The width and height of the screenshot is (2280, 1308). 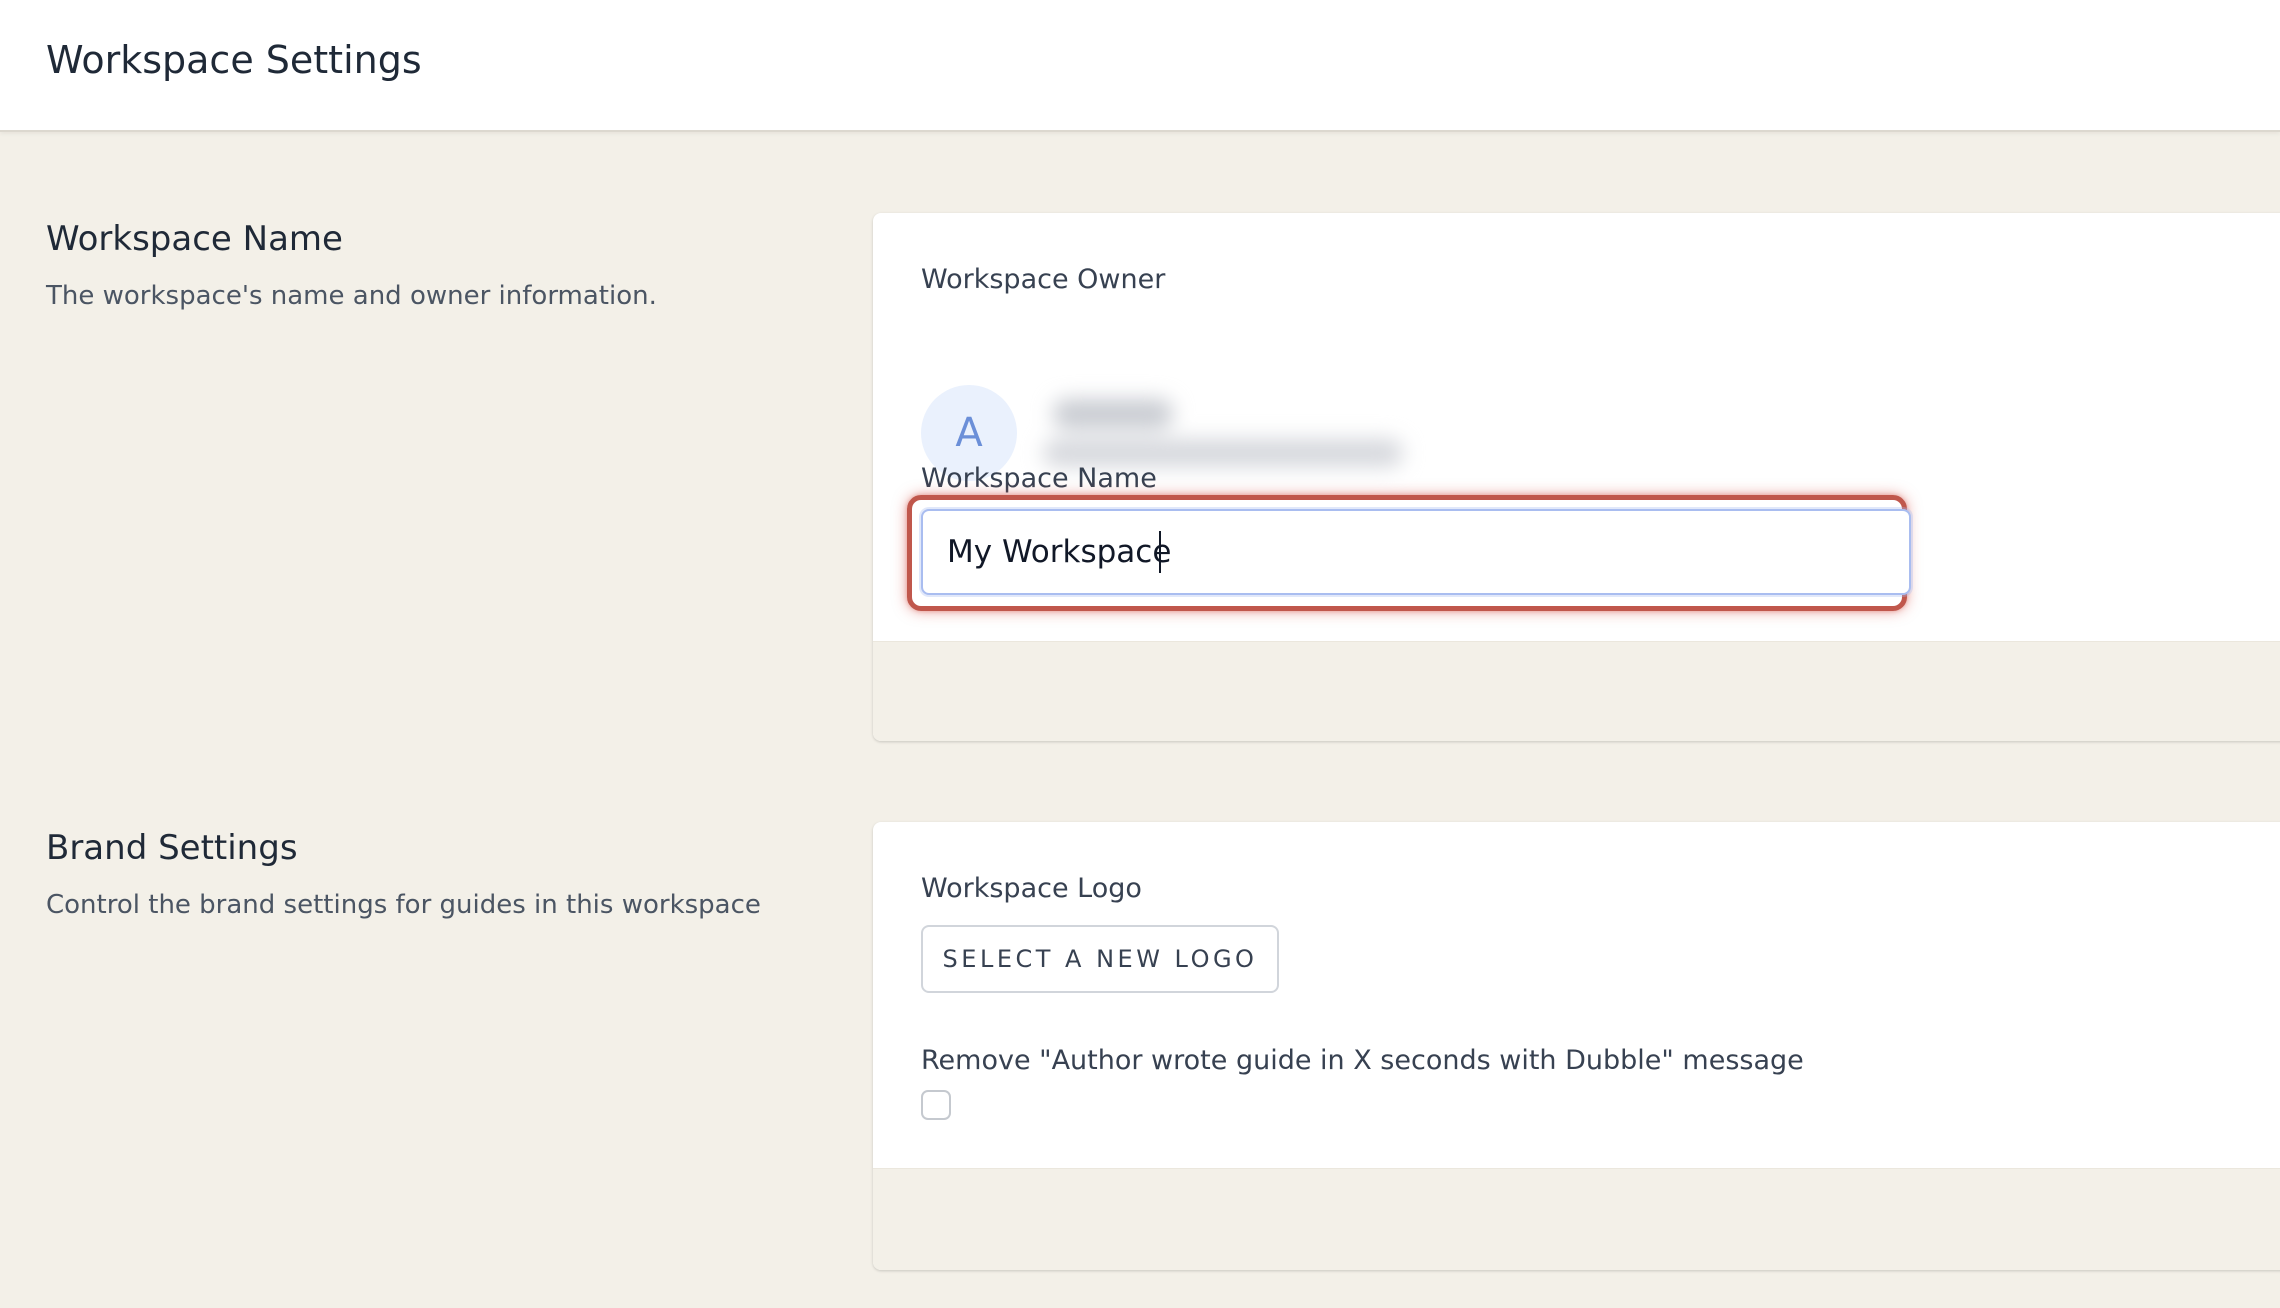 I want to click on remove-message-checkbox, so click(x=936, y=1105).